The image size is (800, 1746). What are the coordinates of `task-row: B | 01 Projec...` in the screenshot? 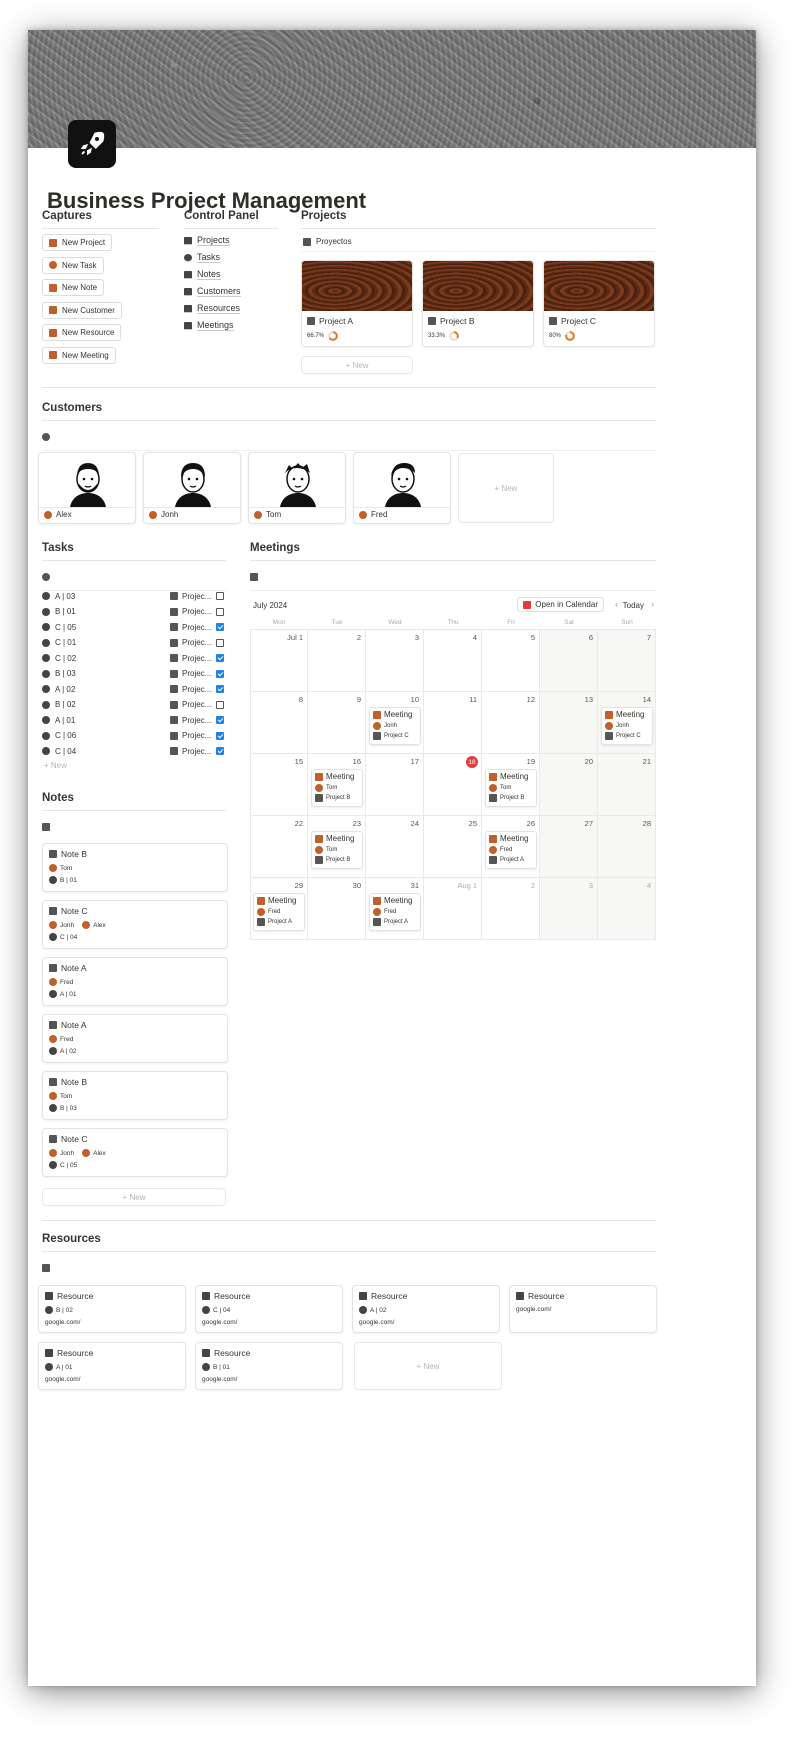 It's located at (134, 612).